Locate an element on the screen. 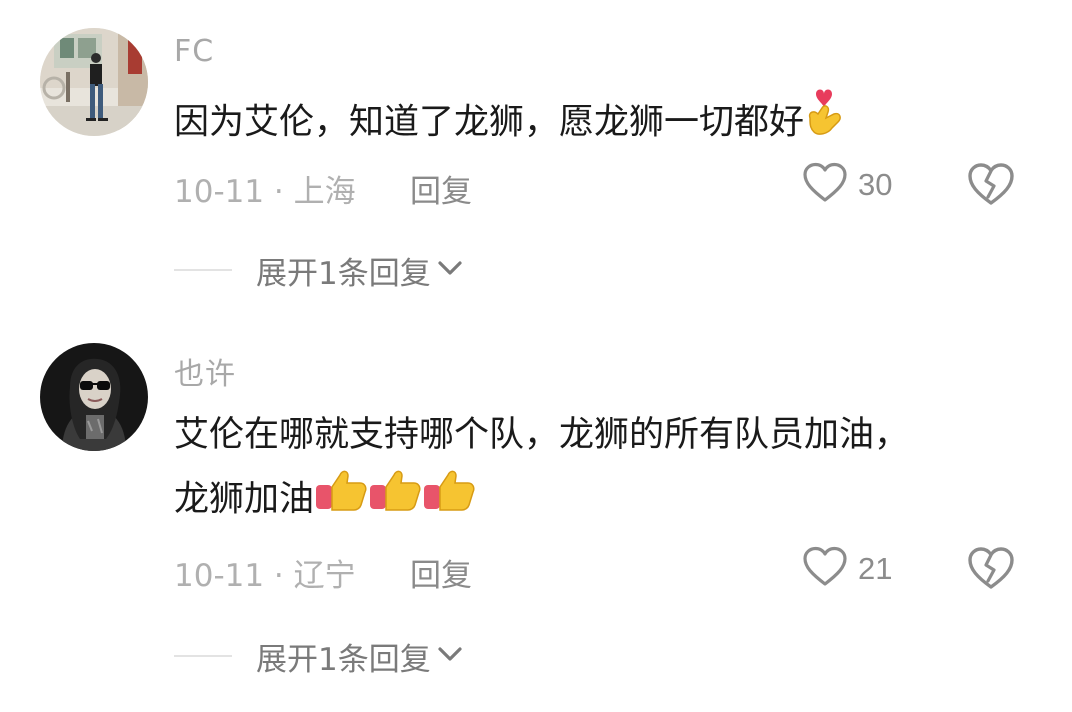  comment-text: 因为艾伦，知道了龙狮，愿龙狮一切都好 is located at coordinates (604, 123).